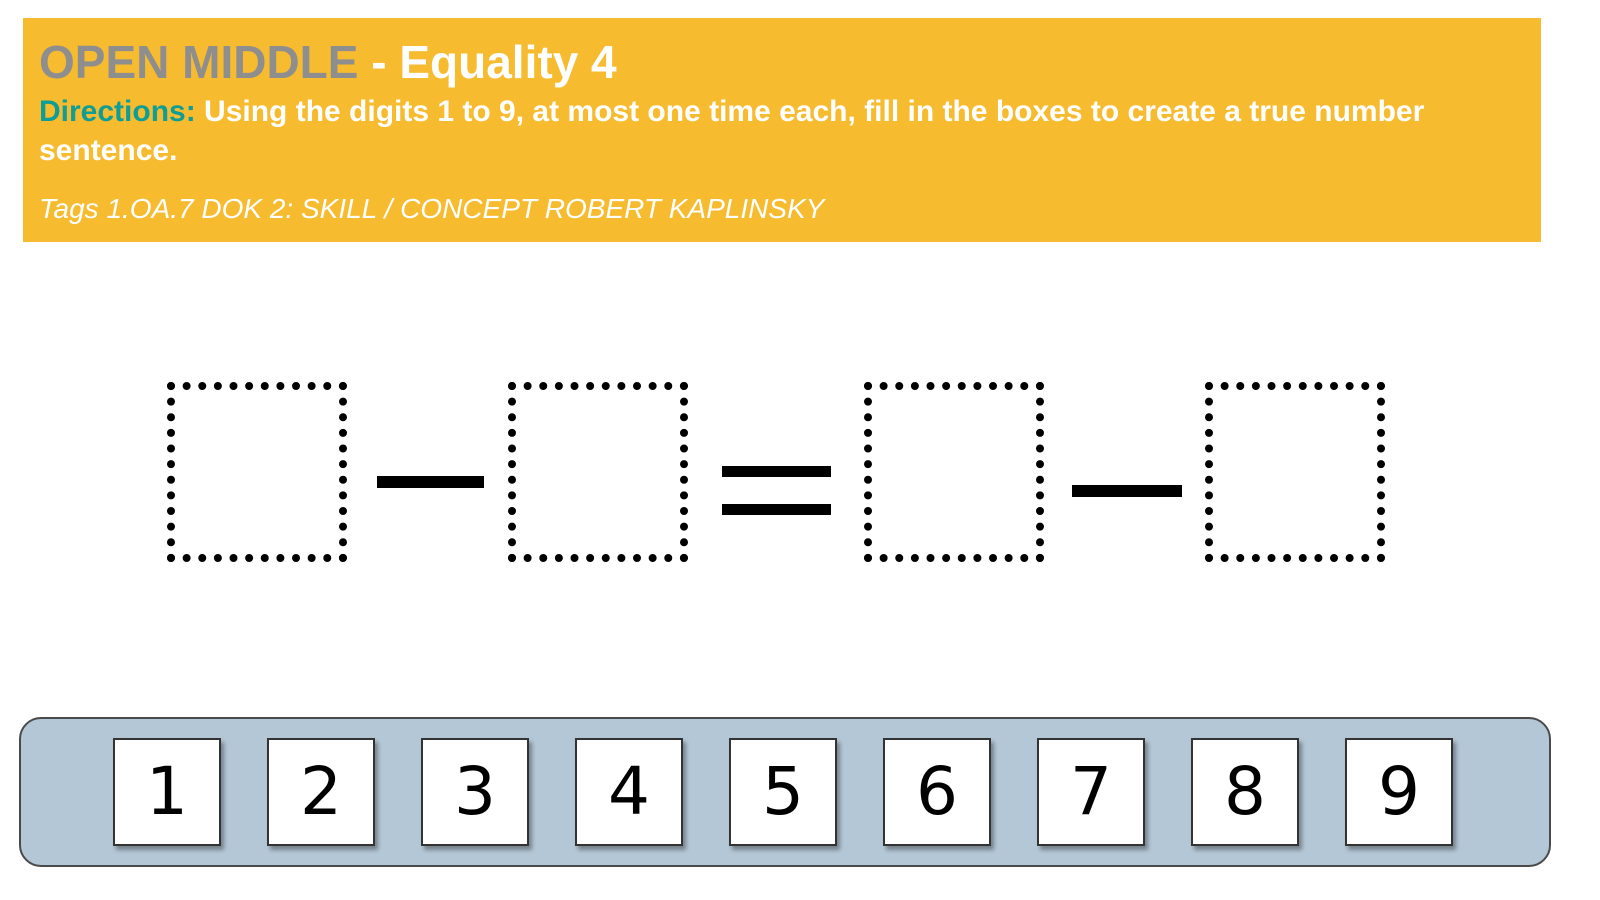  Describe the element at coordinates (167, 792) in the screenshot. I see `digit-tile-1: 1` at that location.